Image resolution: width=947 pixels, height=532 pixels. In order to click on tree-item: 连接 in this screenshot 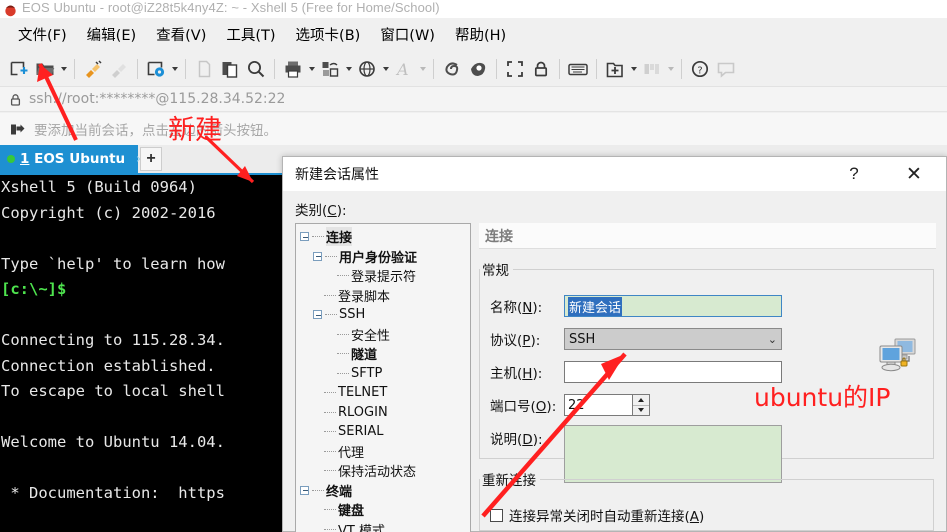, I will do `click(385, 237)`.